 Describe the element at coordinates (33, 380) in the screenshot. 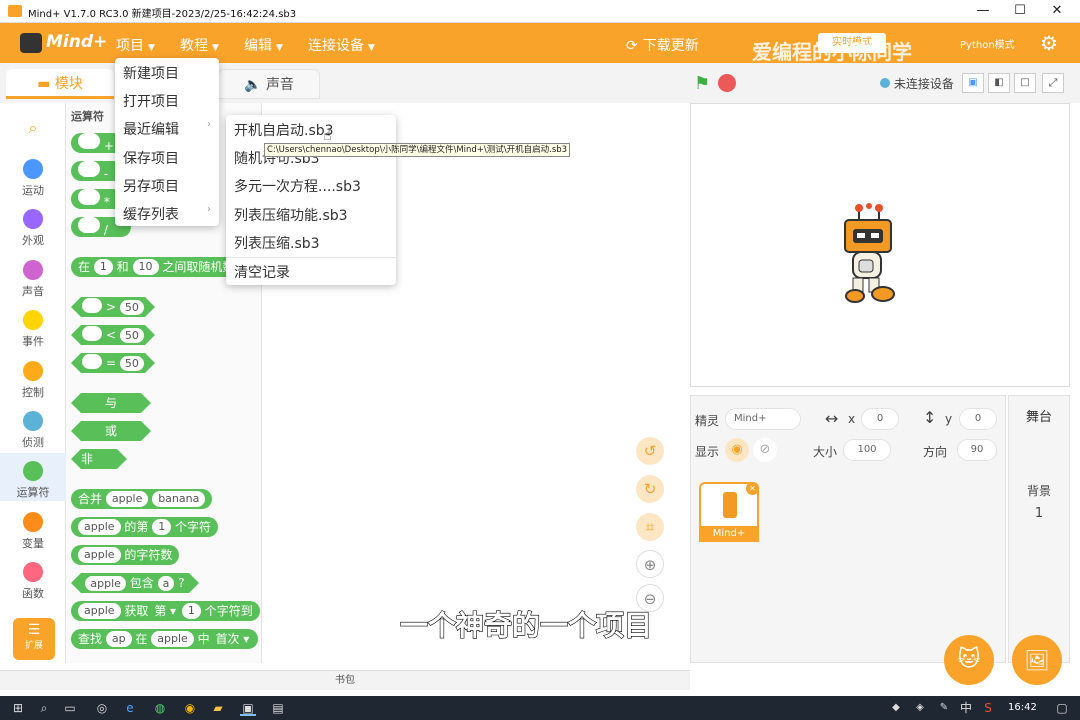

I see `category-control: 控制` at that location.